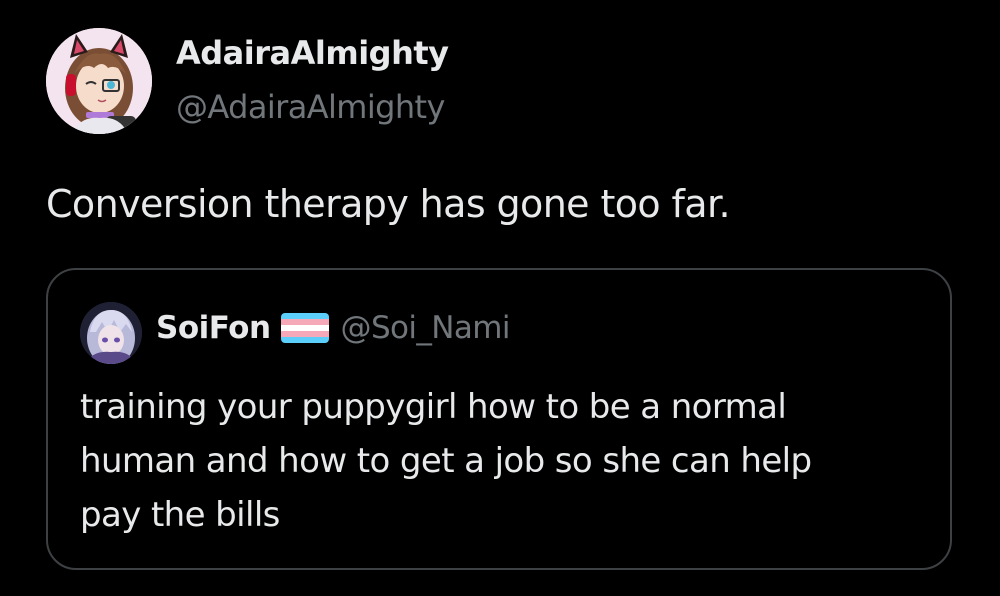 This screenshot has width=1000, height=596. What do you see at coordinates (312, 53) in the screenshot?
I see `author-display-name: AdairaAlmighty` at bounding box center [312, 53].